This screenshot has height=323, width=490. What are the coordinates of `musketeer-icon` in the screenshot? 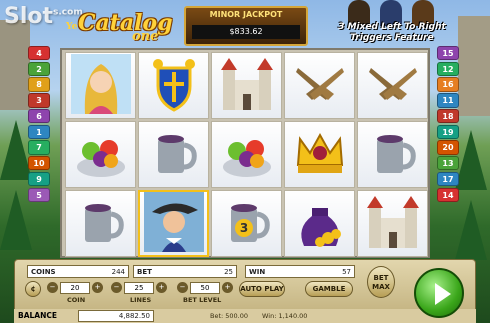 It's located at (173, 223).